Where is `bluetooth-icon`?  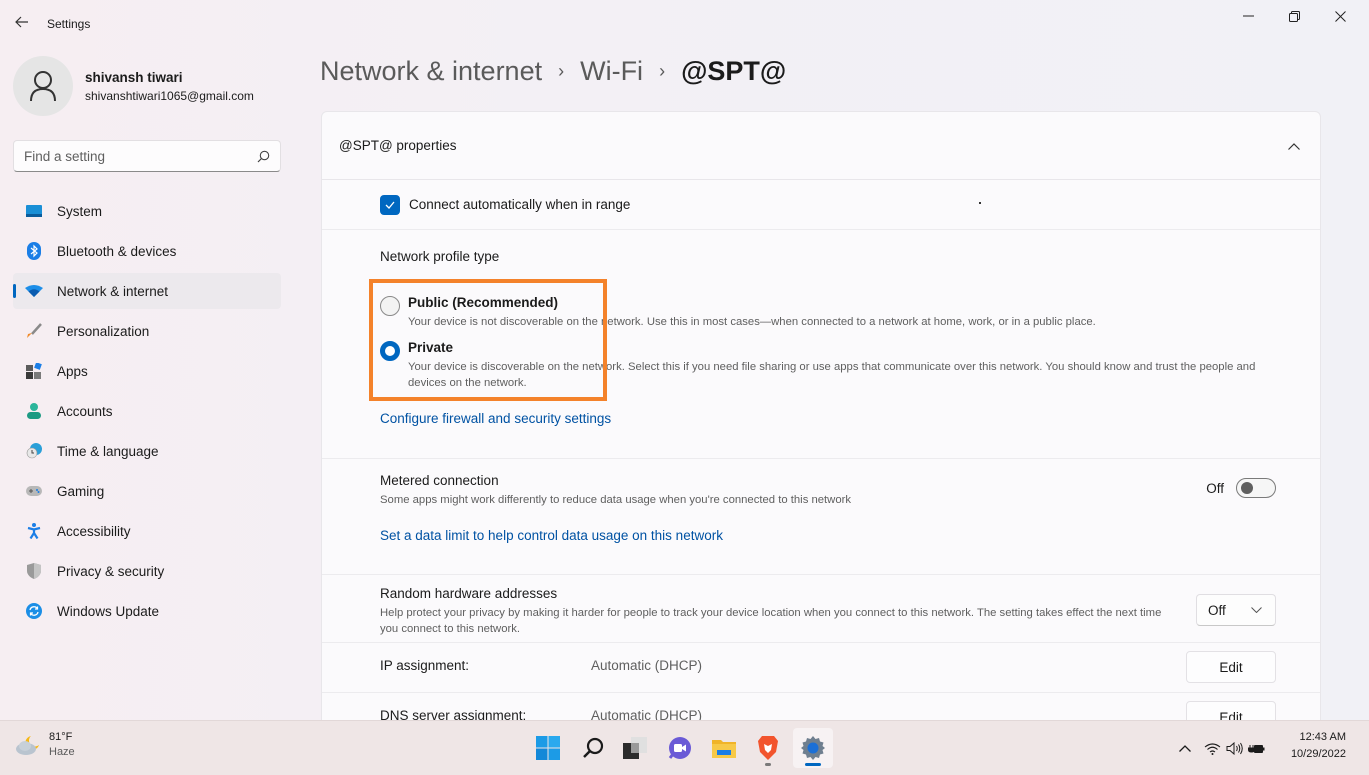 bluetooth-icon is located at coordinates (34, 251).